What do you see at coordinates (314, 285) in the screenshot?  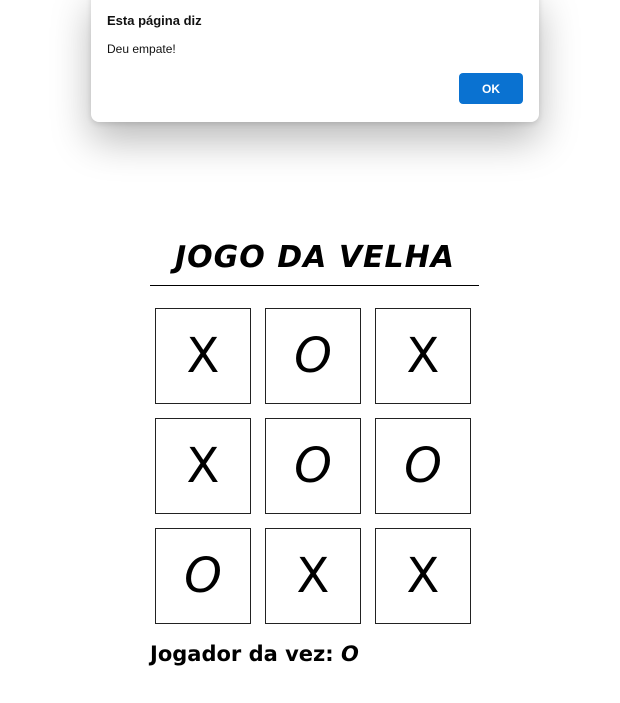 I see `title-divider` at bounding box center [314, 285].